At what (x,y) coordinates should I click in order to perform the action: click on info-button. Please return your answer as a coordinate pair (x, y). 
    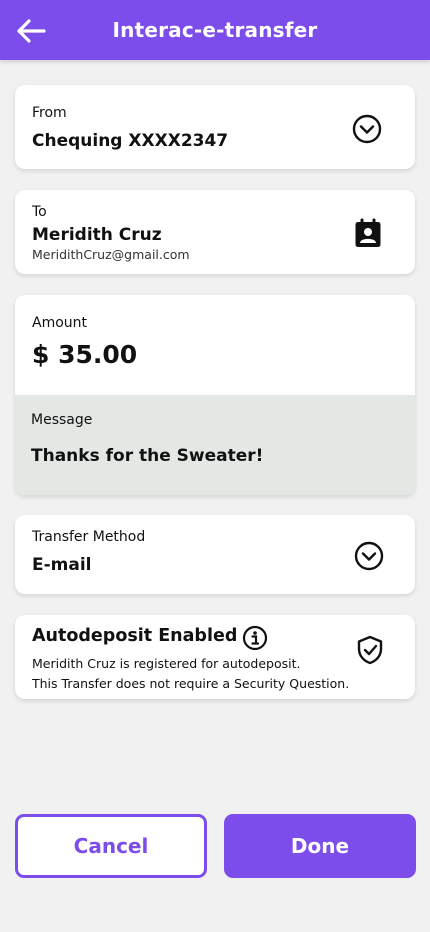
    Looking at the image, I should click on (255, 638).